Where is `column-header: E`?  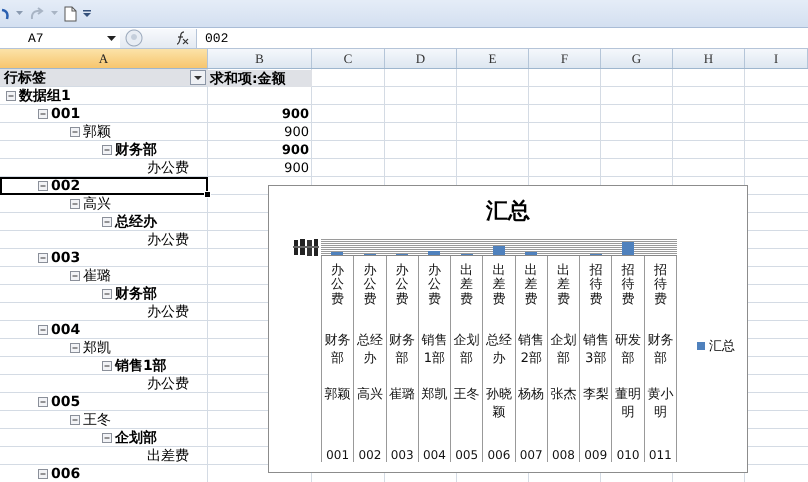 column-header: E is located at coordinates (493, 58).